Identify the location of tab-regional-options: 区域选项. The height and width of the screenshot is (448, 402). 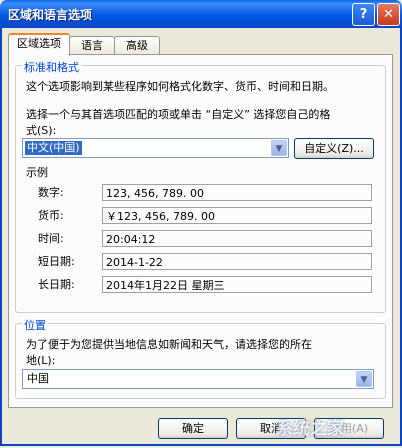
(39, 44).